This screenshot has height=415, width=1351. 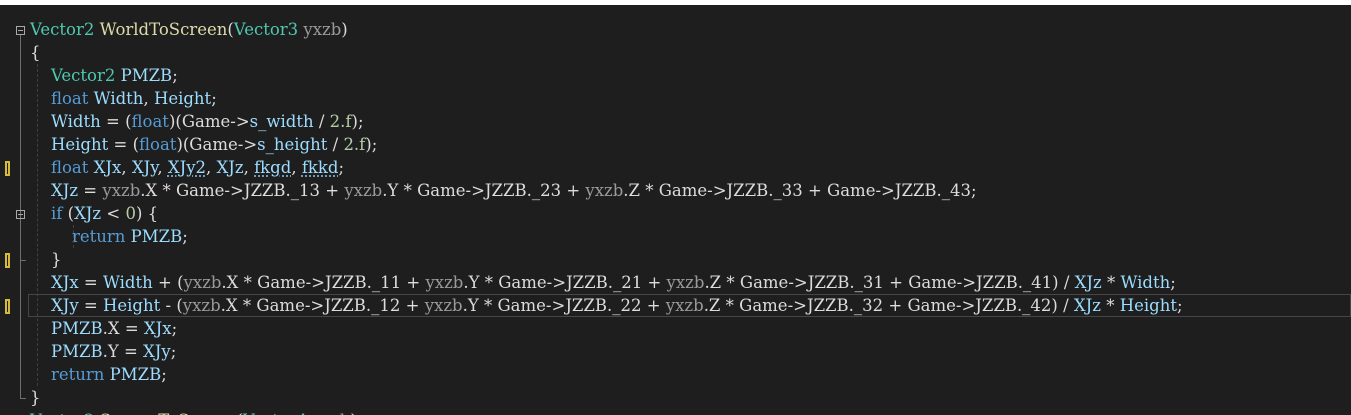 I want to click on code-text-token: .X =, so click(x=123, y=328).